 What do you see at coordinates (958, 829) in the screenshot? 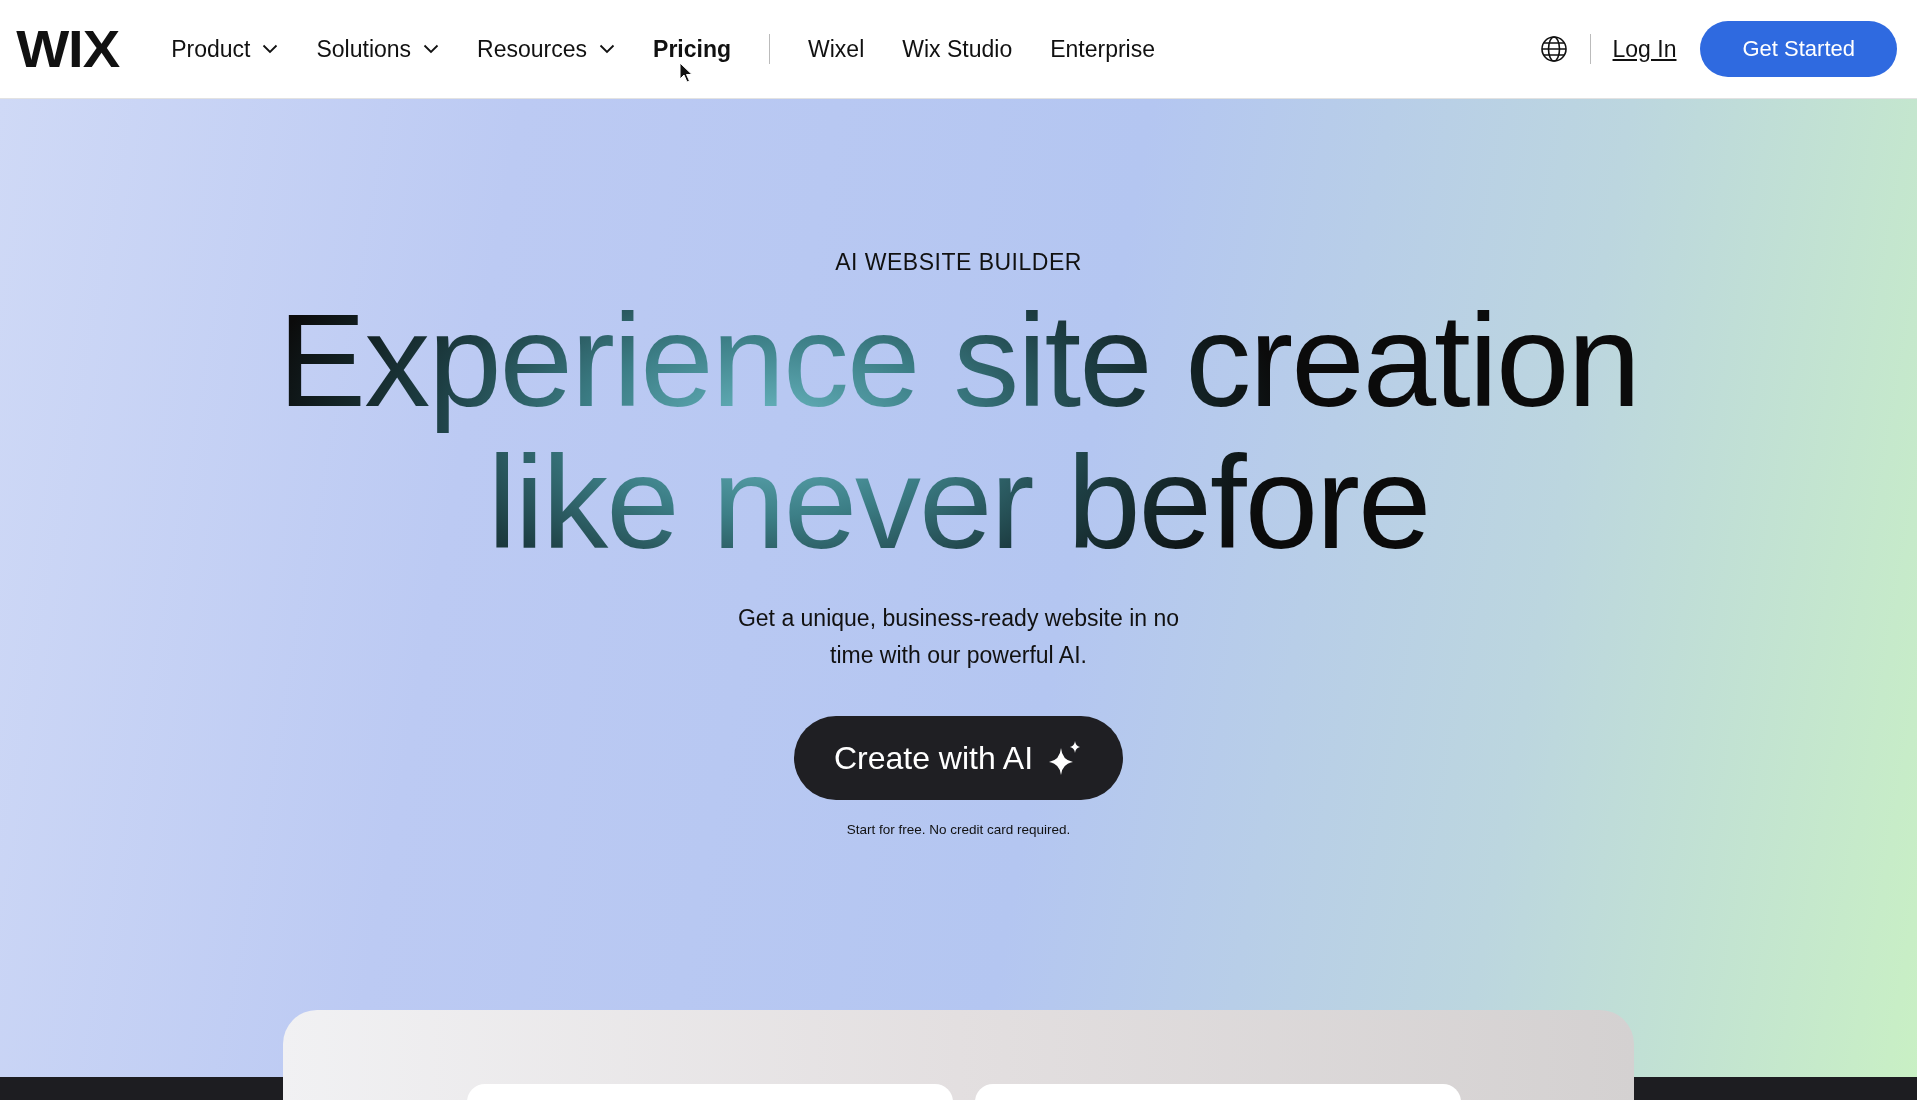
I see `note-text: Start for free. No credit card required.` at bounding box center [958, 829].